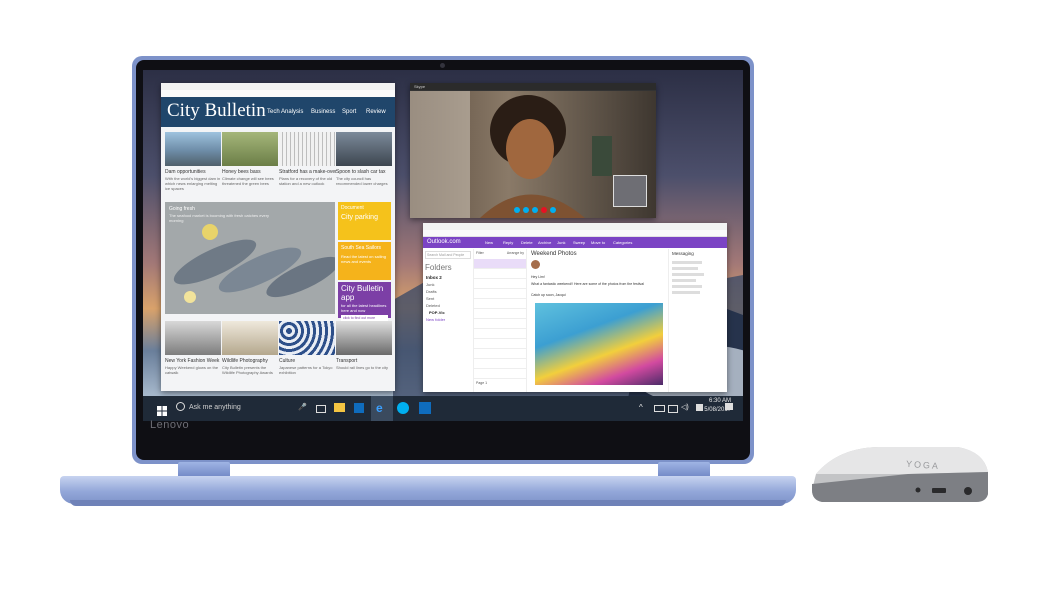 The image size is (1060, 596). Describe the element at coordinates (685, 407) in the screenshot. I see `volume-icon: ◁)` at that location.